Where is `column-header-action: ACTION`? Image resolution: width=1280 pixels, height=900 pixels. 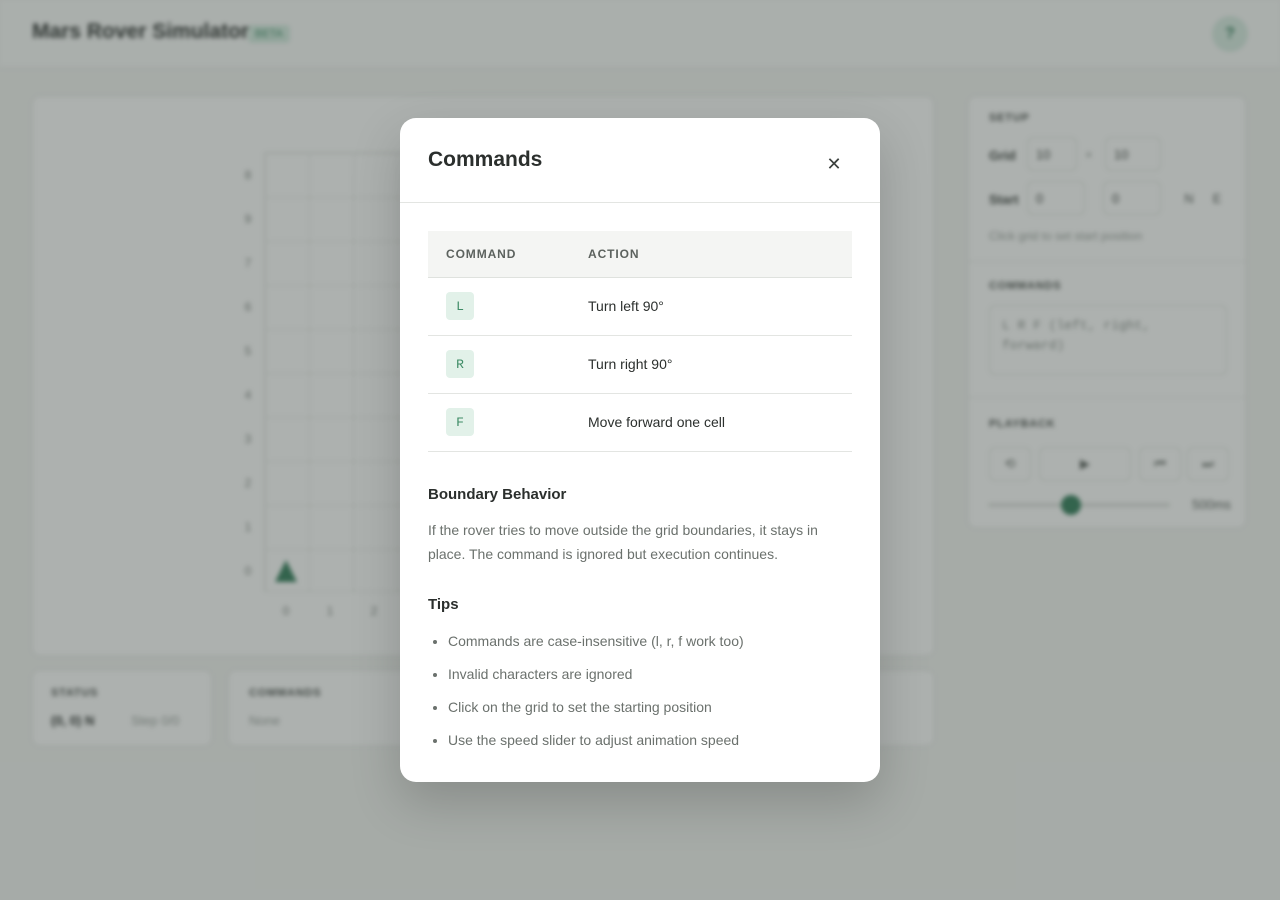 column-header-action: ACTION is located at coordinates (720, 254).